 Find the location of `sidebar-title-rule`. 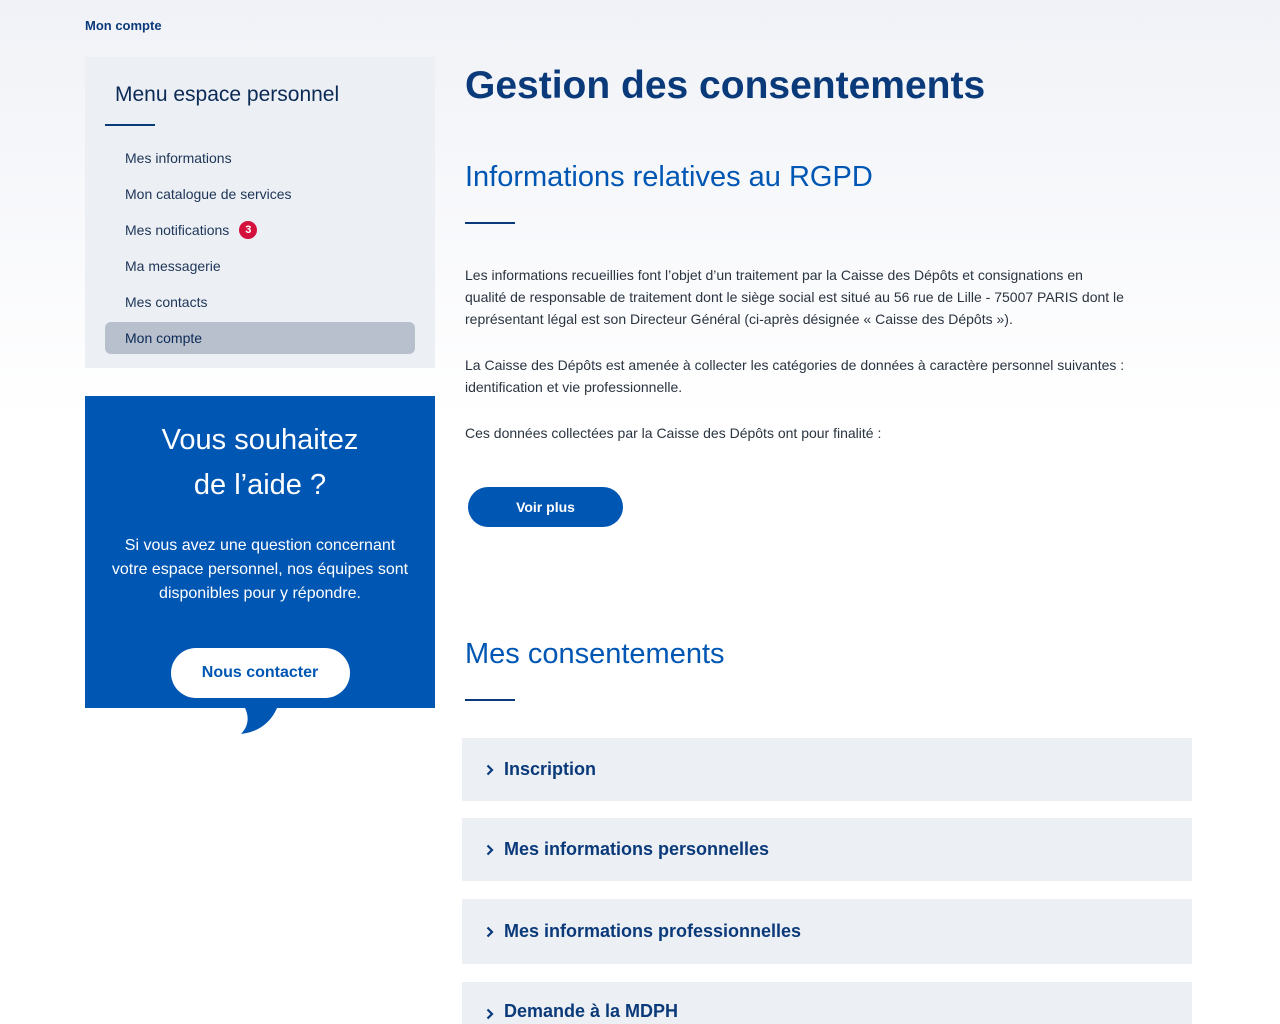

sidebar-title-rule is located at coordinates (130, 125).